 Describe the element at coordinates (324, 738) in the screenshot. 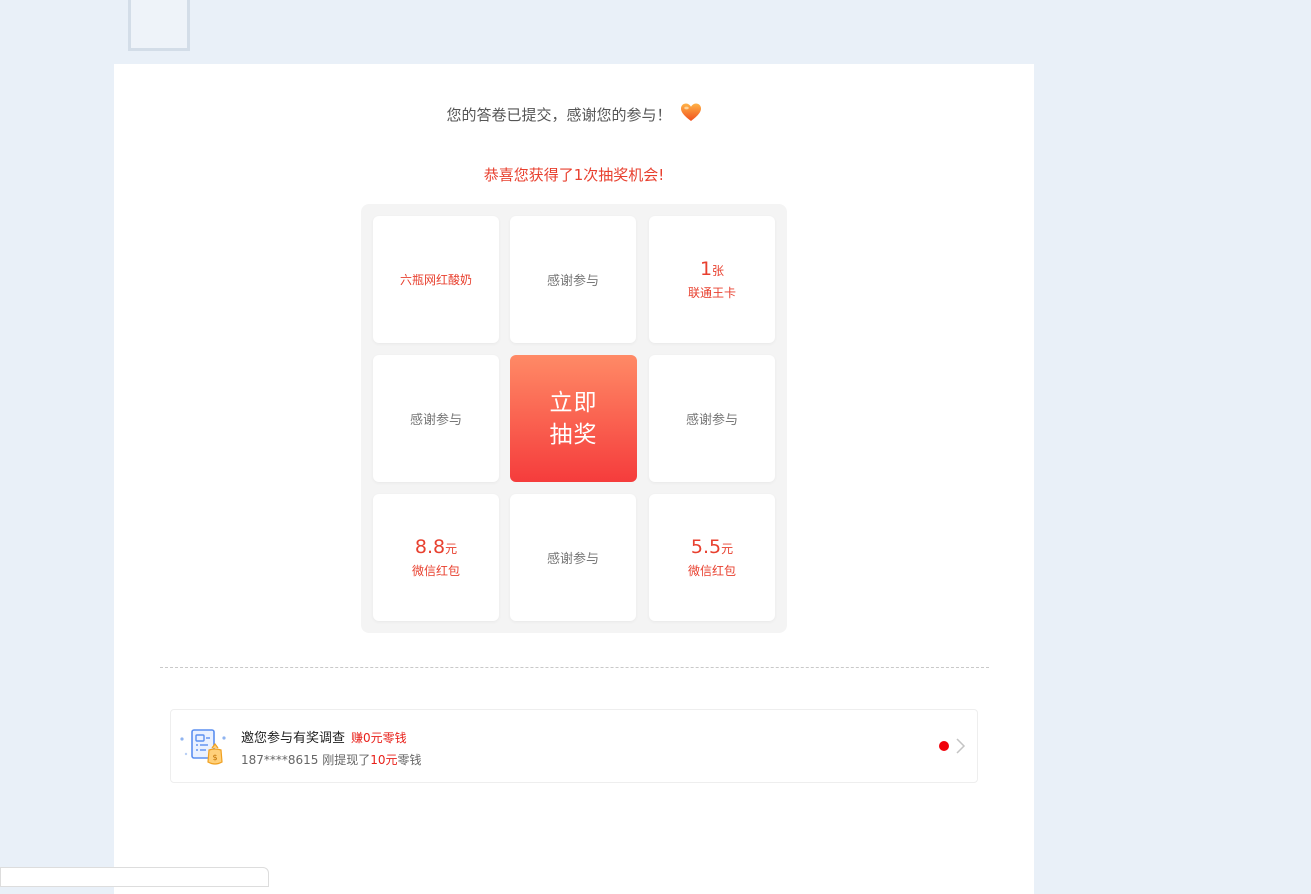

I see `survey-title: 邀您参与有奖调查 赚0元零钱` at that location.